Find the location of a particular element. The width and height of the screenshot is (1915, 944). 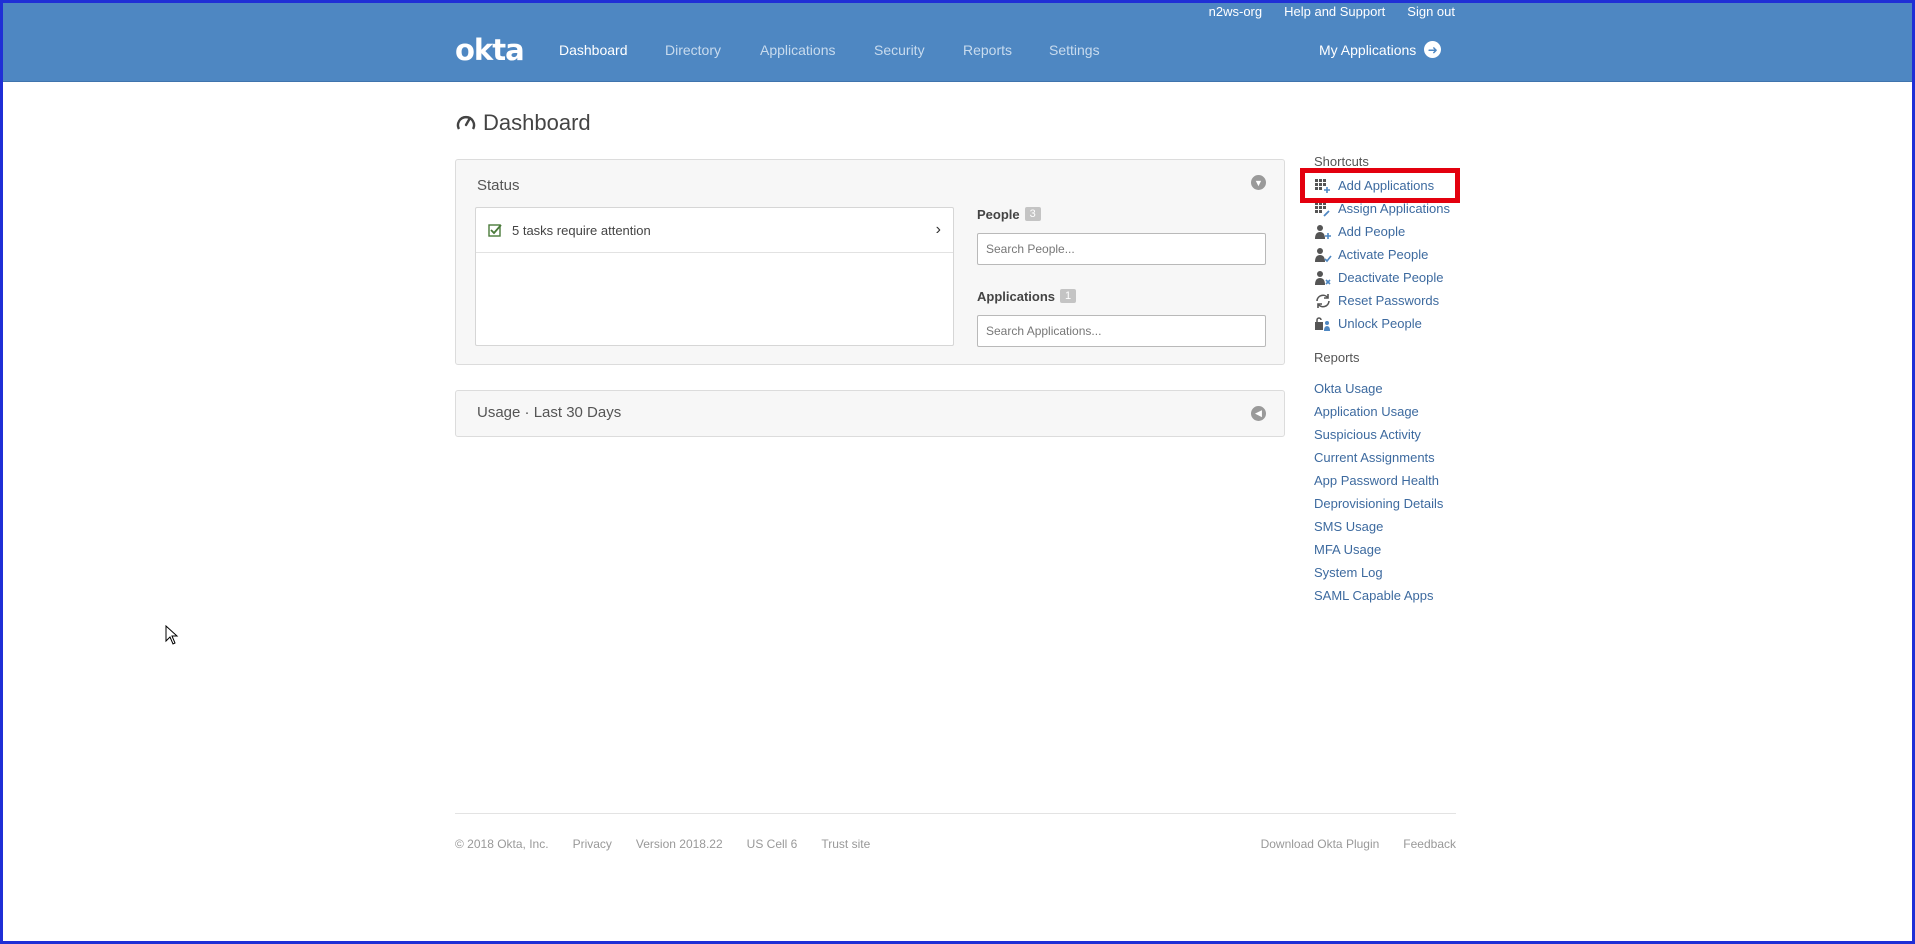

tasks-box: 5 tasks require attention › is located at coordinates (714, 276).